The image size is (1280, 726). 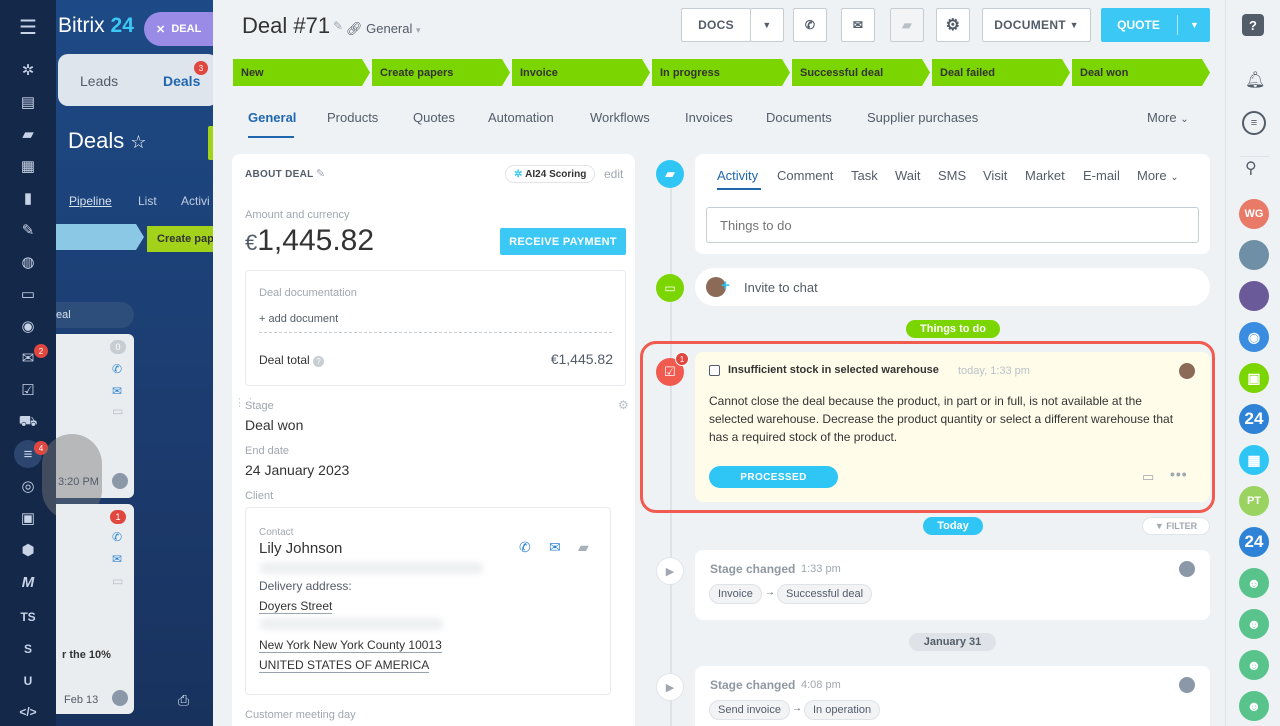 I want to click on bitrix24-chat-icon-2: 24, so click(x=1254, y=542).